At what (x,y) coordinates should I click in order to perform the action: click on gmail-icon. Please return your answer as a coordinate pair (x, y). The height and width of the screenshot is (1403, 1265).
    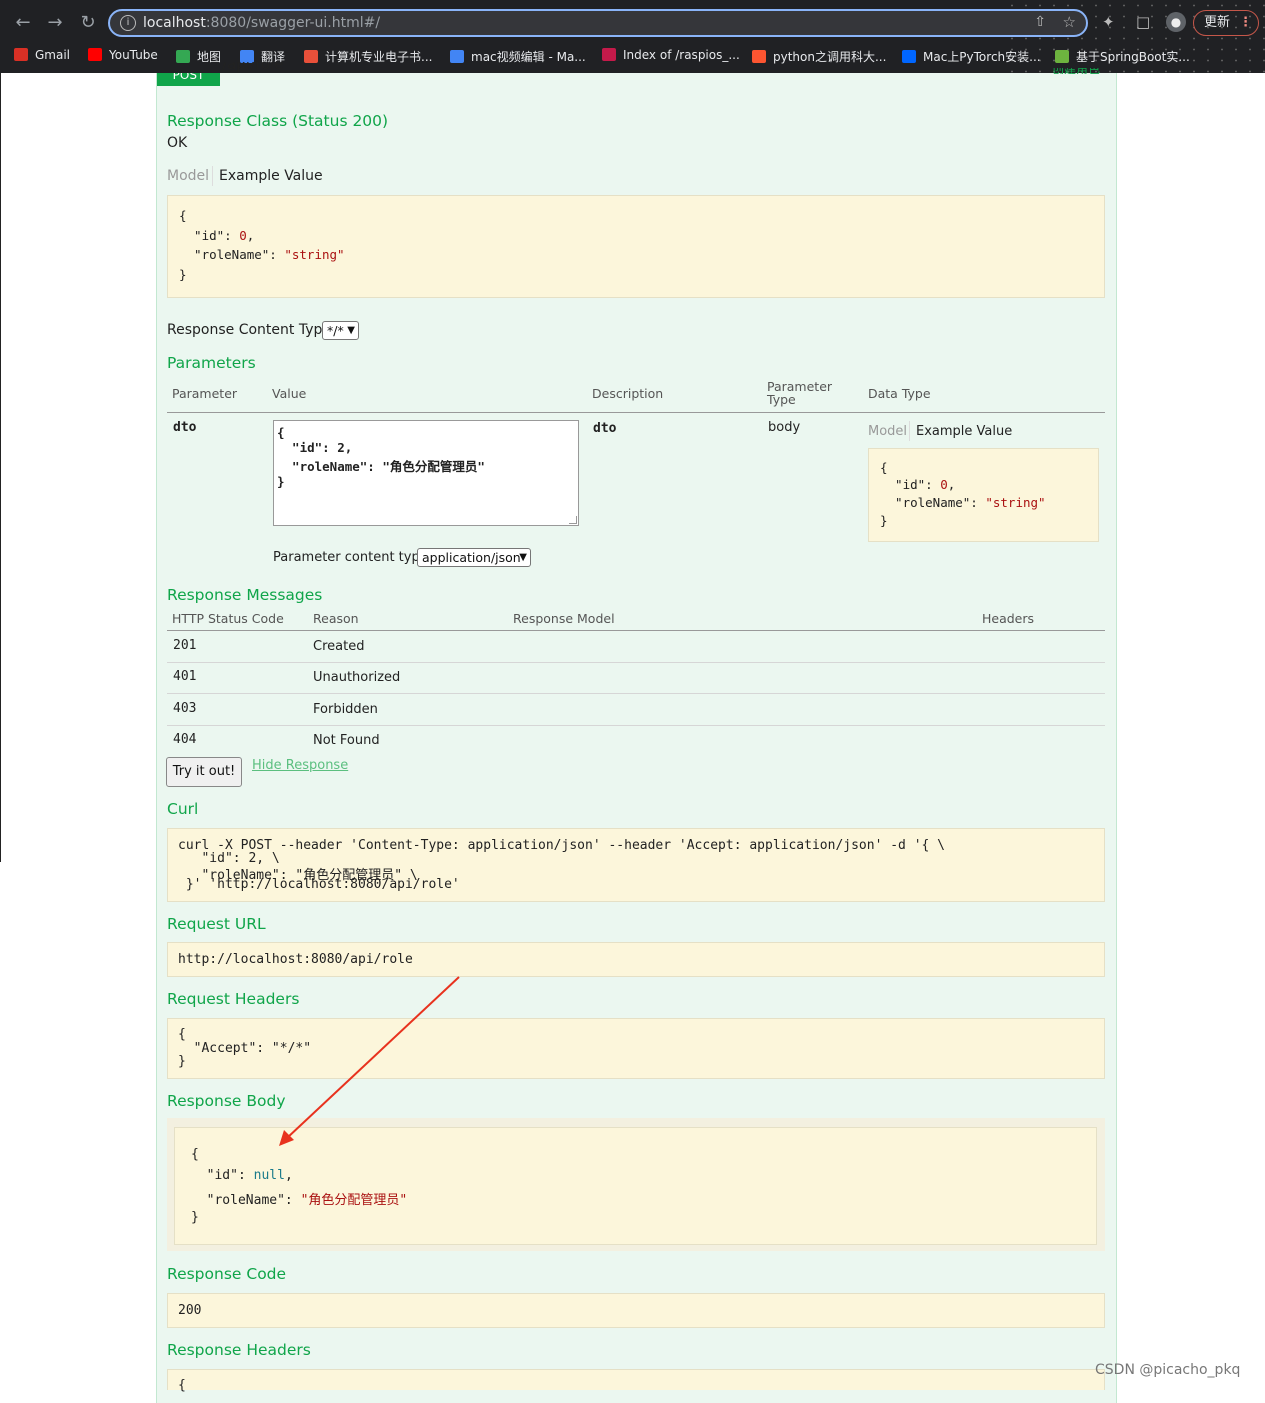
    Looking at the image, I should click on (21, 54).